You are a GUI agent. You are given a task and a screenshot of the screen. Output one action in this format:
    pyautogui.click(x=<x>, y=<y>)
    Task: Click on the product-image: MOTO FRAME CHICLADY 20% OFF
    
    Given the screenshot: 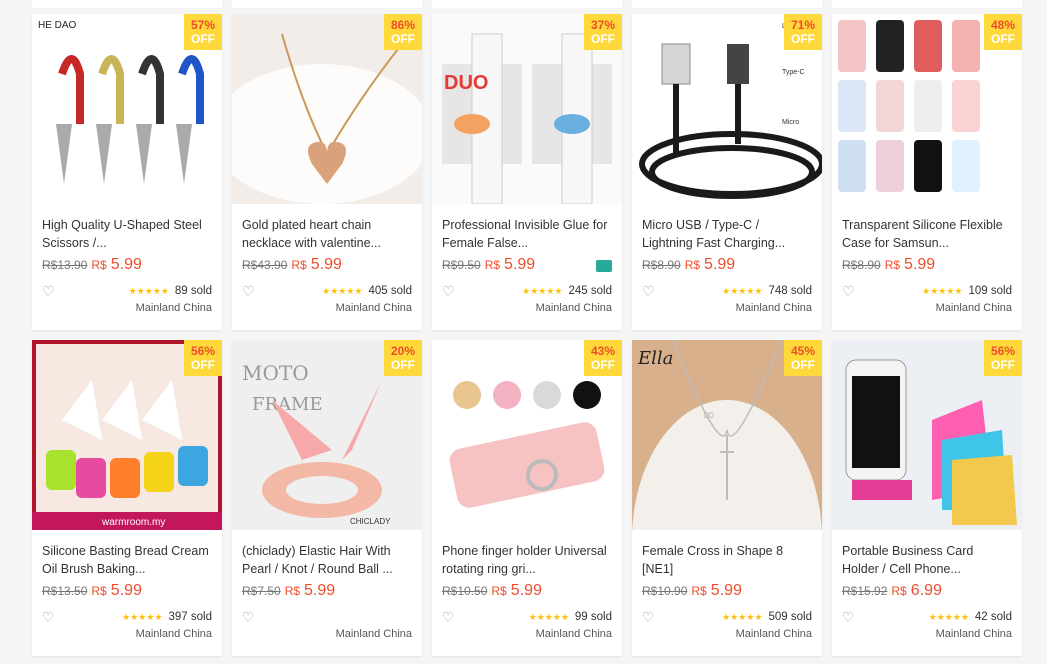 What is the action you would take?
    pyautogui.click(x=327, y=435)
    